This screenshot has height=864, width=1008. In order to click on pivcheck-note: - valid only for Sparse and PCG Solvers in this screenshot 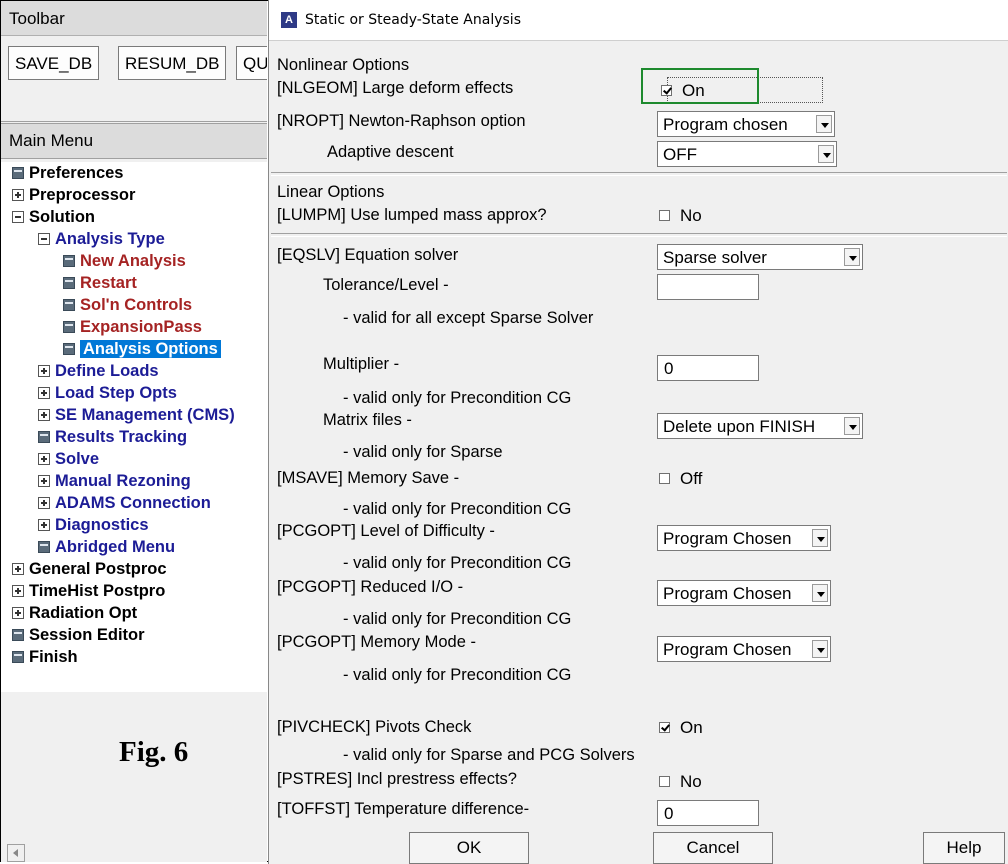, I will do `click(489, 755)`.